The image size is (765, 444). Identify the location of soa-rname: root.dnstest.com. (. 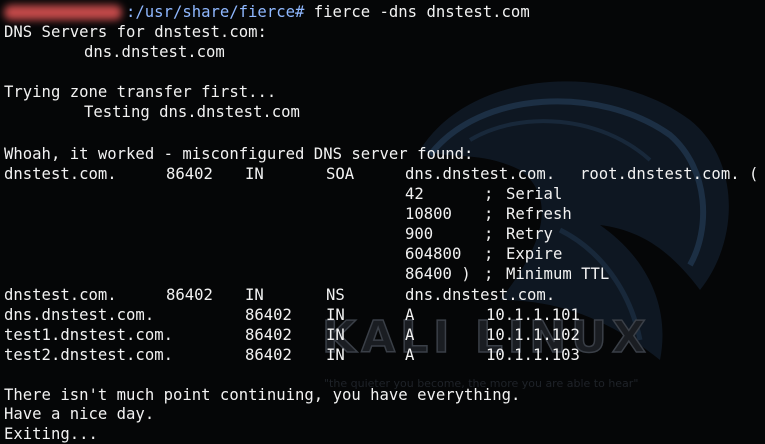
(669, 174).